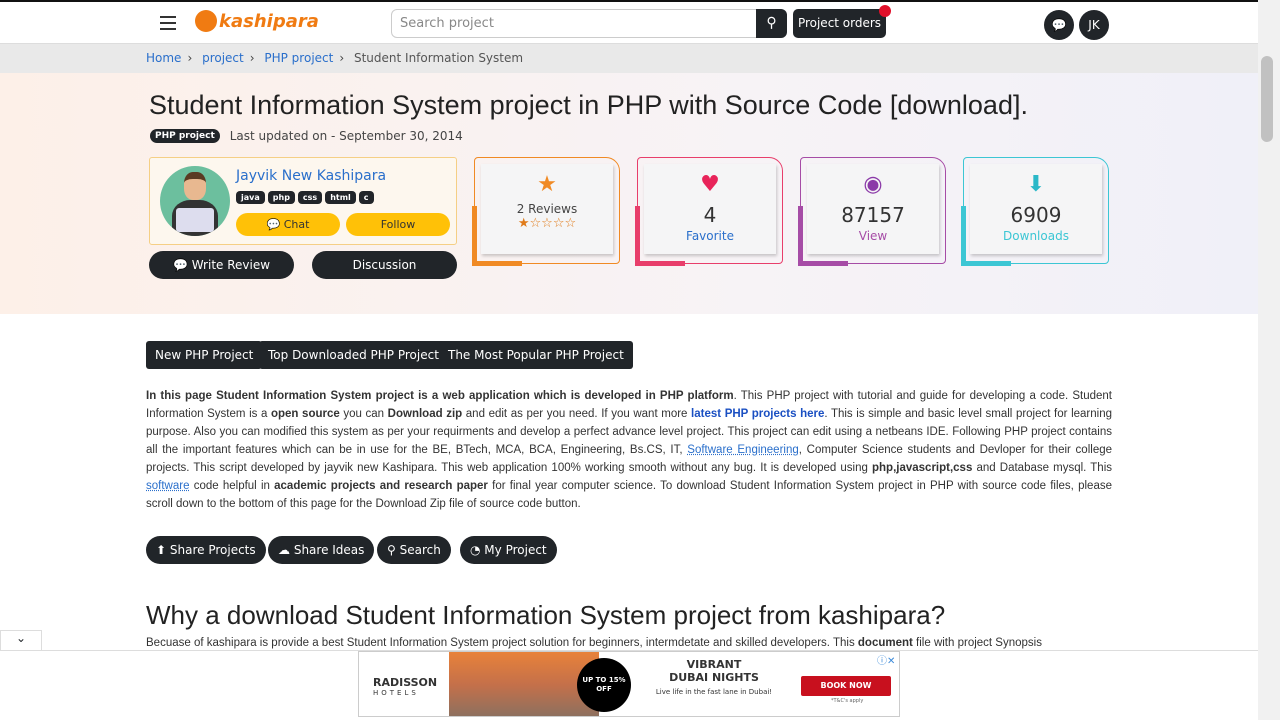 The height and width of the screenshot is (720, 1280). I want to click on project-orders-button: Project orders, so click(839, 23).